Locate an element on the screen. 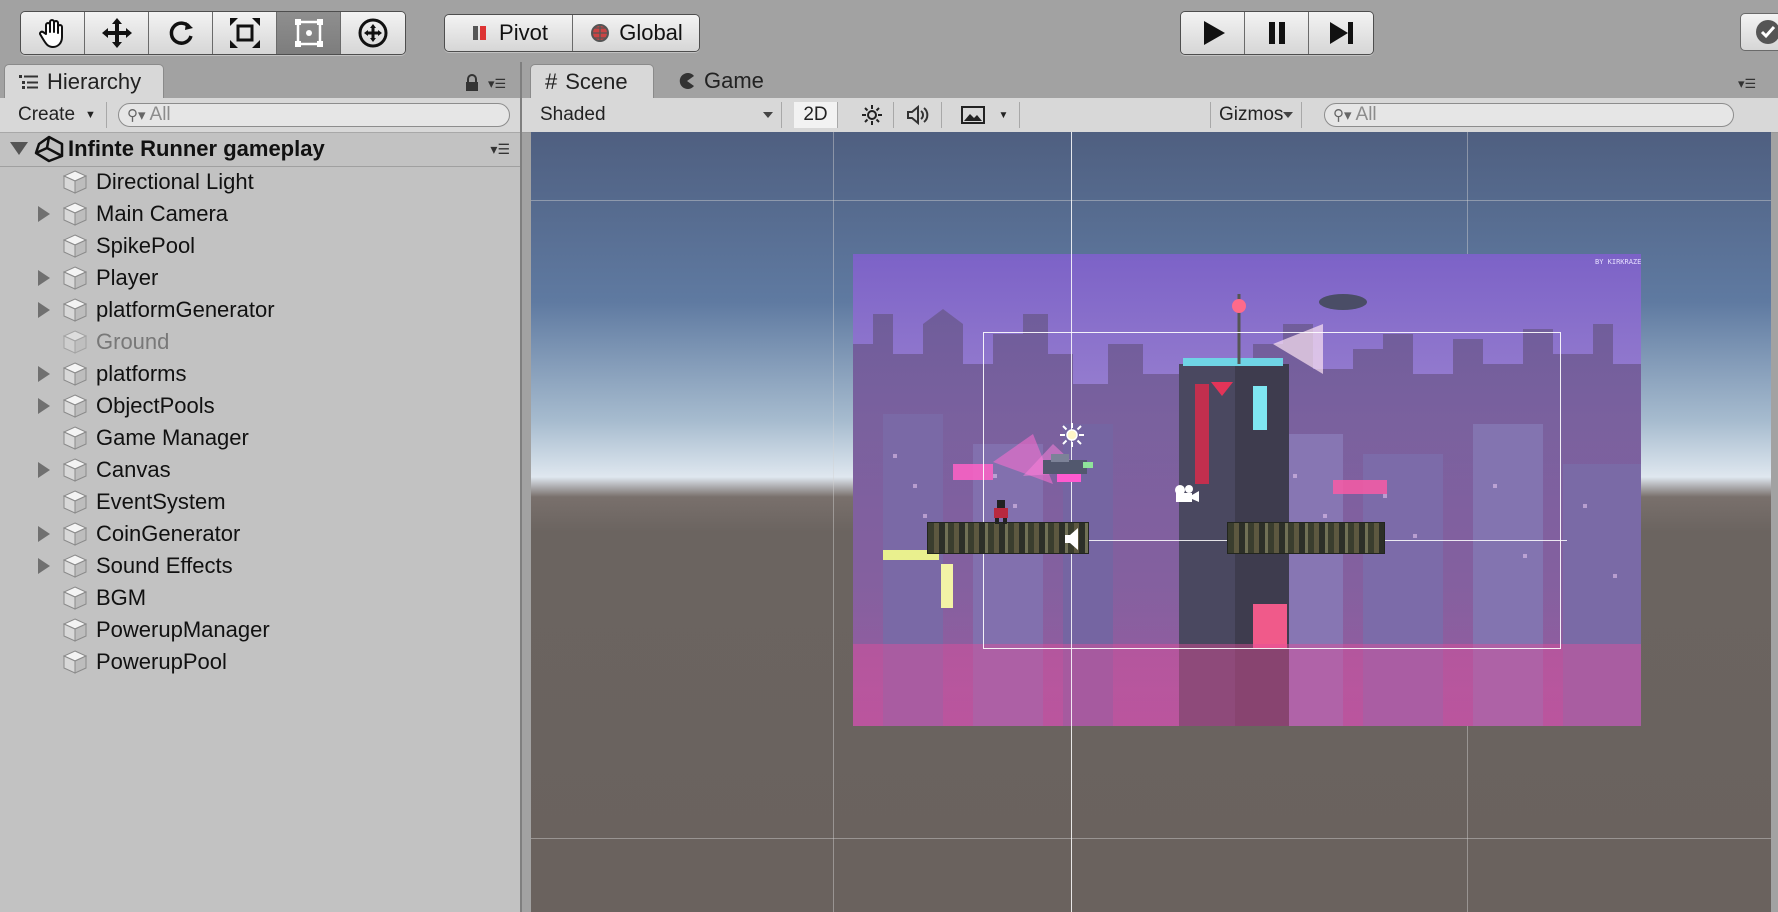 The image size is (1778, 912). globe-icon is located at coordinates (600, 33).